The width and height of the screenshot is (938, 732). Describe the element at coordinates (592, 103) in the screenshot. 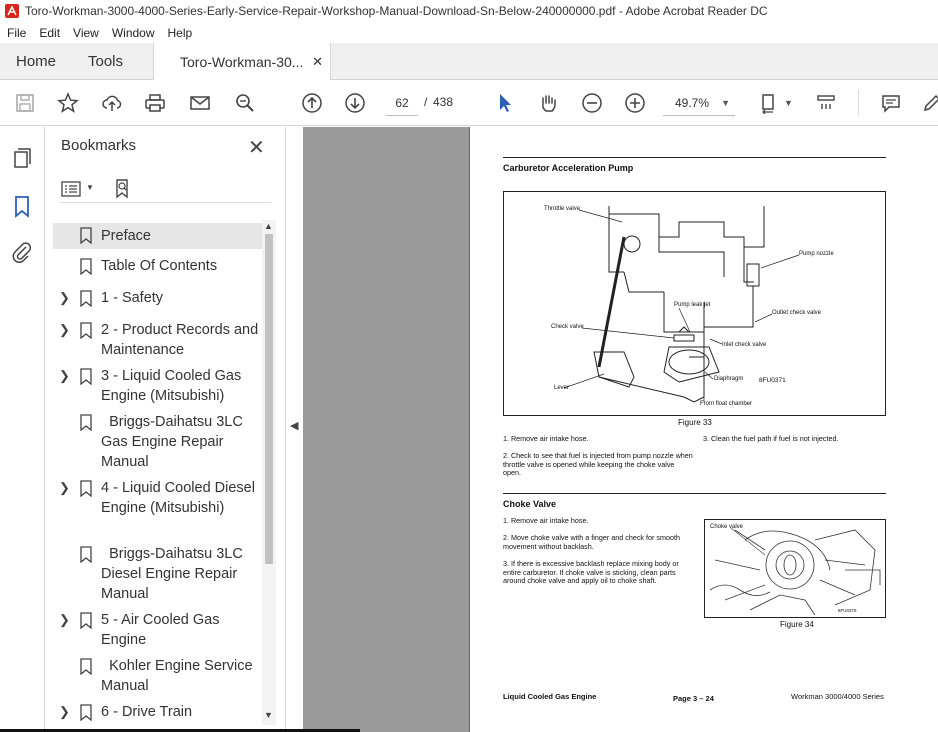

I see `zoom-out-icon` at that location.